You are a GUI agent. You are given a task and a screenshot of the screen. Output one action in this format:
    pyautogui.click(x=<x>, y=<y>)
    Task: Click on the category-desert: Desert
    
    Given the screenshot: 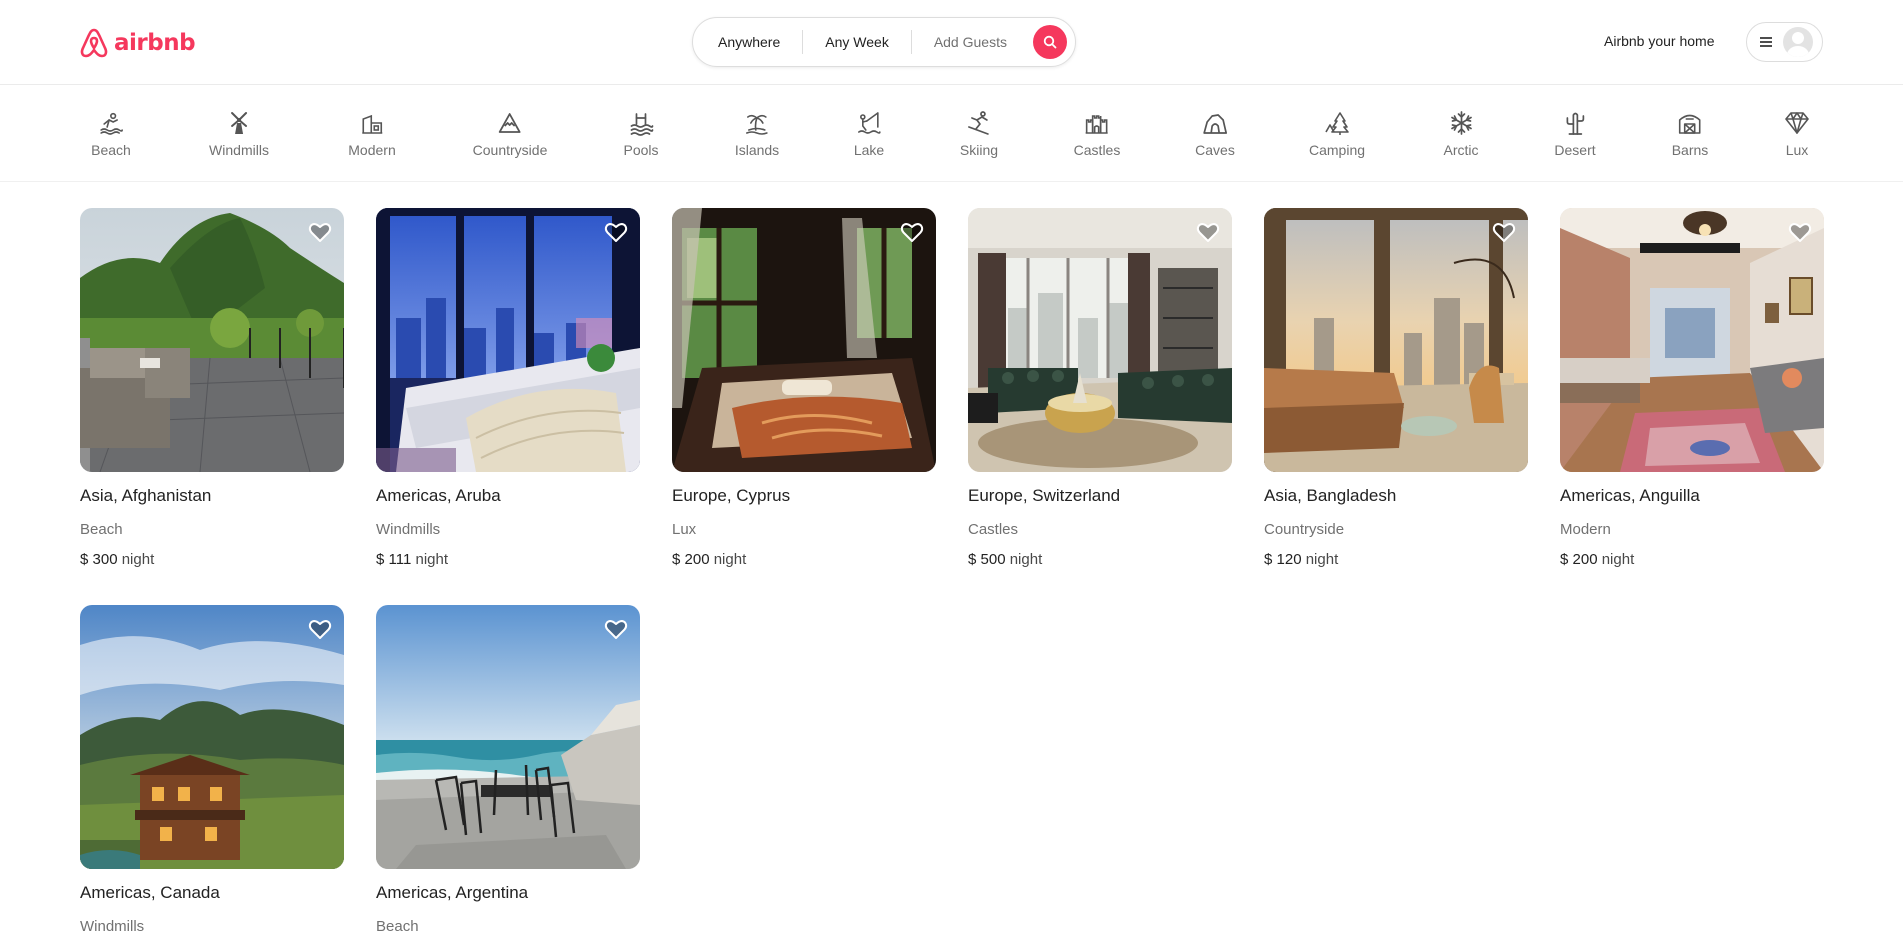 What is the action you would take?
    pyautogui.click(x=1575, y=134)
    